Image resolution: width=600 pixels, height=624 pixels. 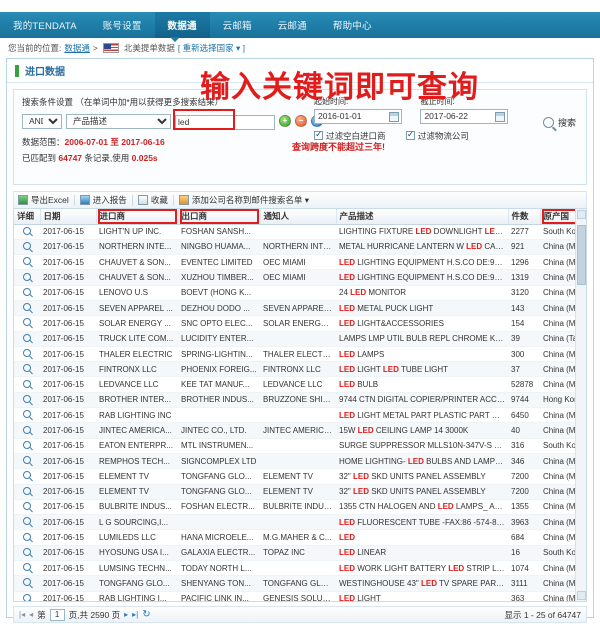 I want to click on refresh-icon: ↻, so click(x=146, y=614).